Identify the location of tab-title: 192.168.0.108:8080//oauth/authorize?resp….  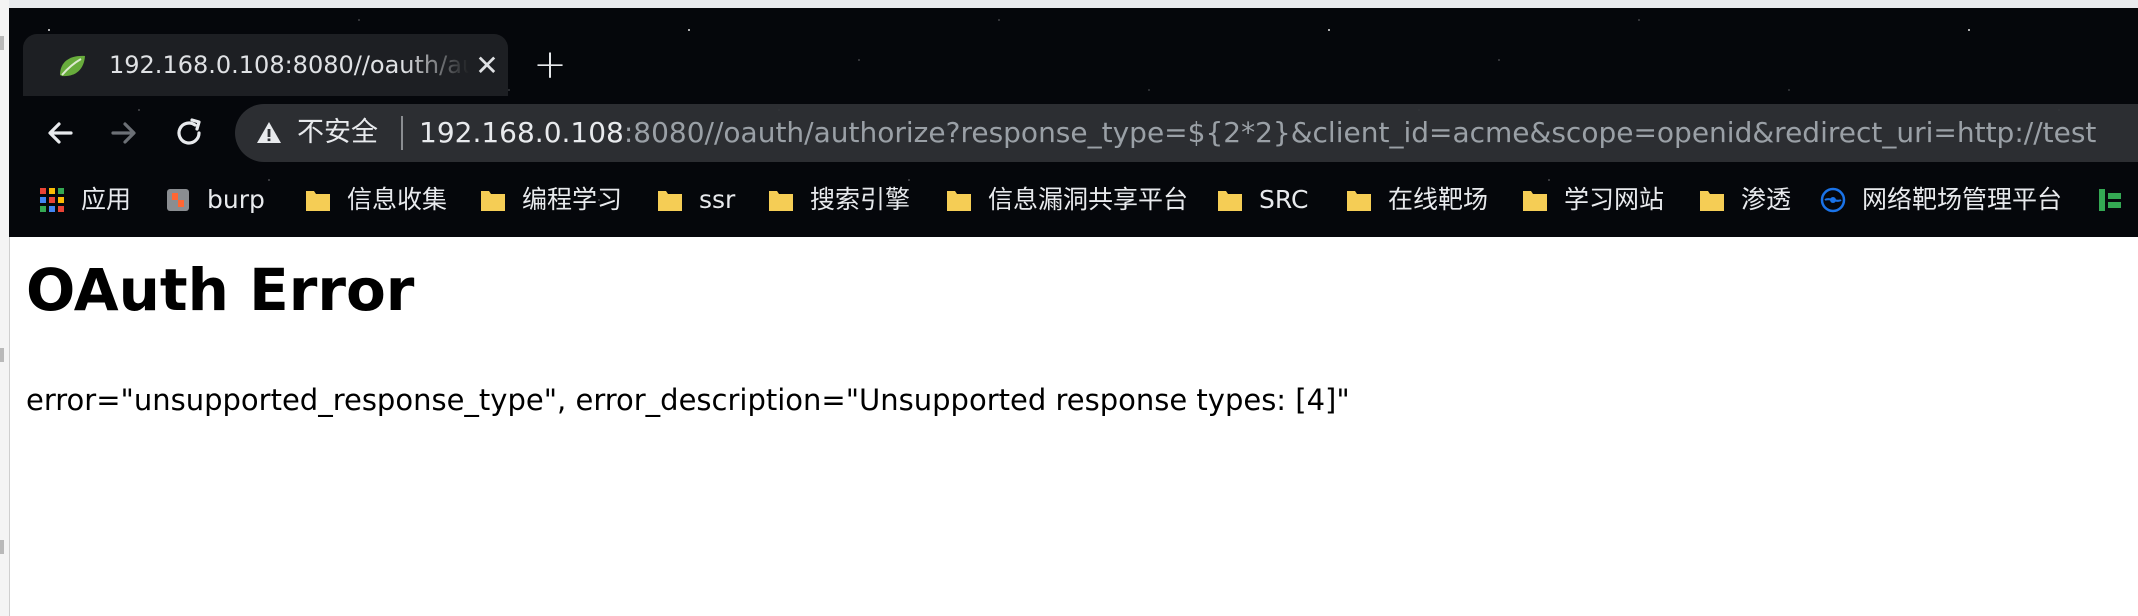
(289, 65).